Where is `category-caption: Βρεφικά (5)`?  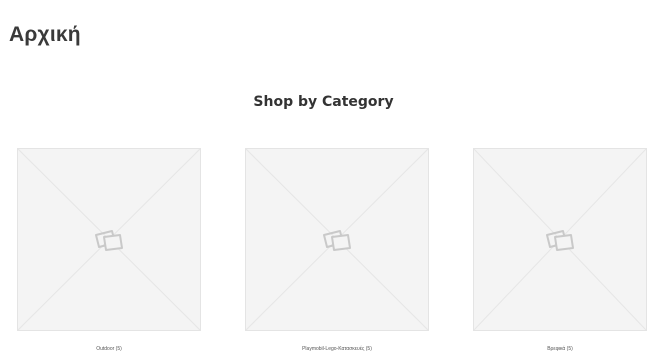
category-caption: Βρεφικά (5) is located at coordinates (560, 349).